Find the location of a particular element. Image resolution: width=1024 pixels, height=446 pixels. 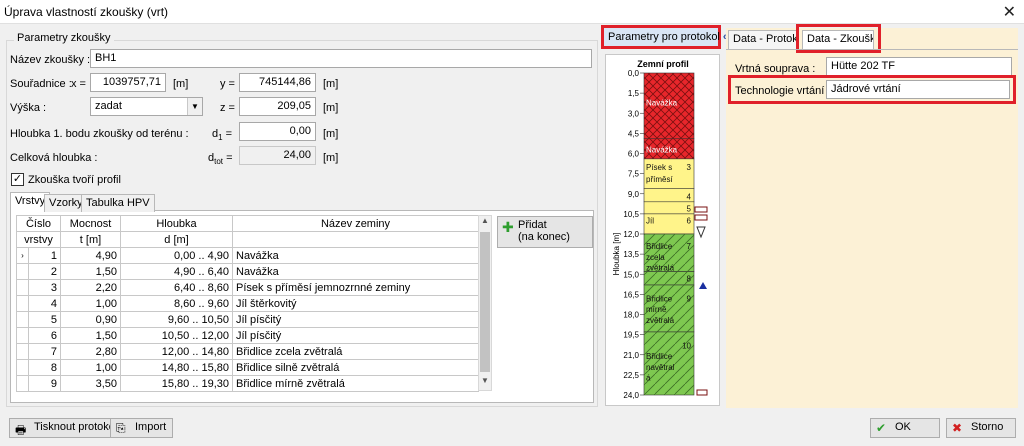

scroll-down-icon: ▼ is located at coordinates (485, 383).